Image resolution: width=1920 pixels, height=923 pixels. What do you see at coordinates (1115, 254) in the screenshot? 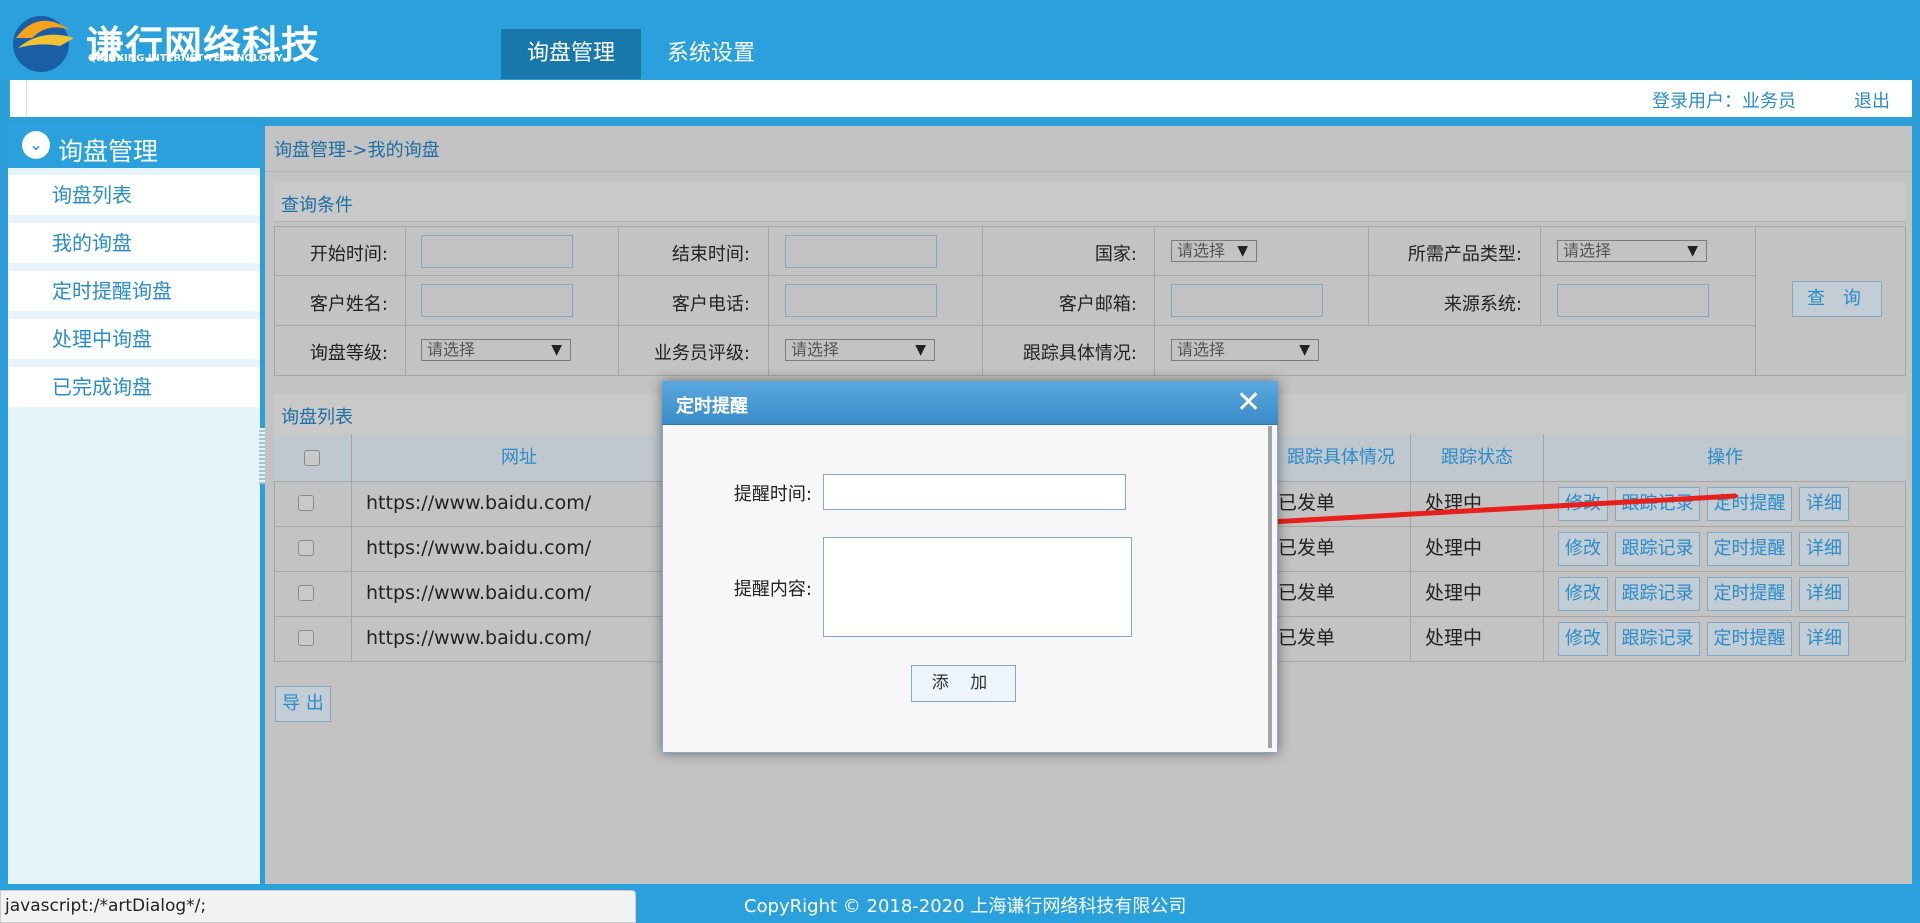
I see `country-label: 国家:` at bounding box center [1115, 254].